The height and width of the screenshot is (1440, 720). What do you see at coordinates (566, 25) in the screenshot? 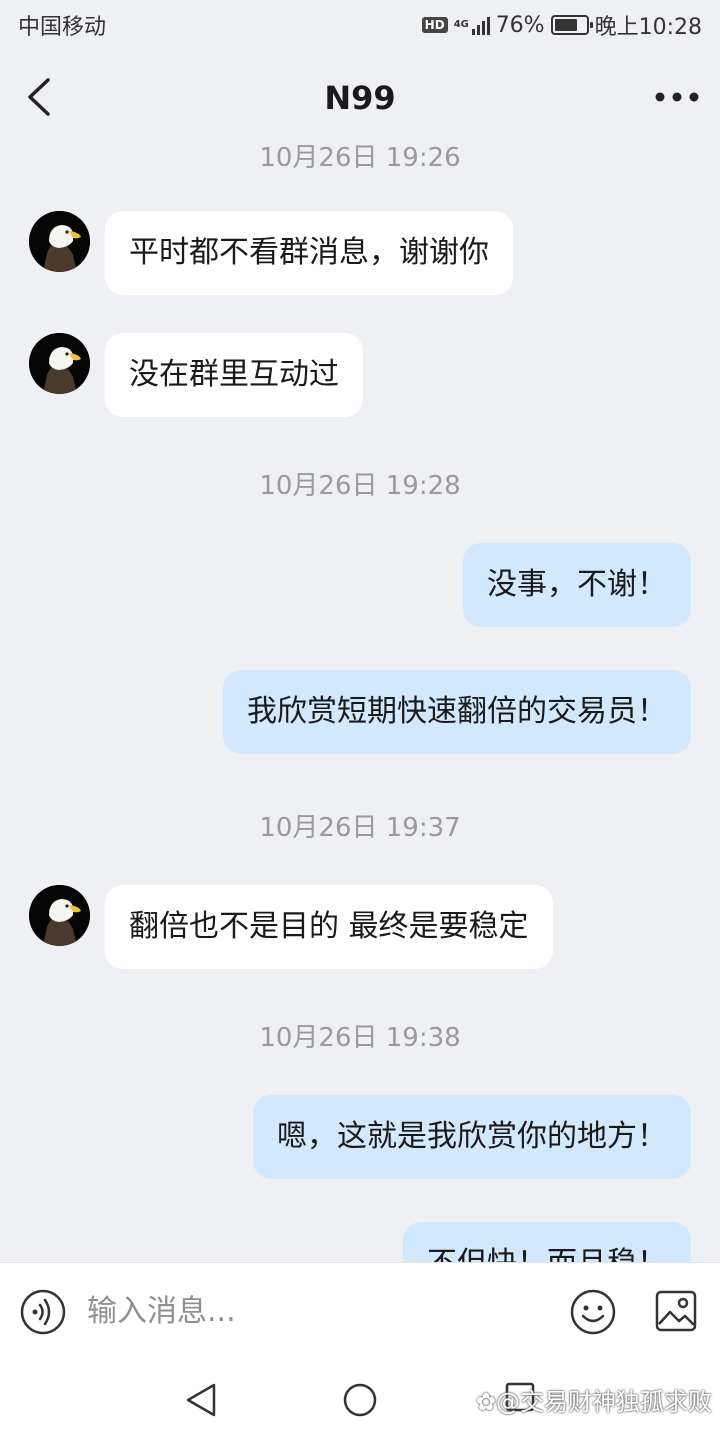
I see `battery-level` at bounding box center [566, 25].